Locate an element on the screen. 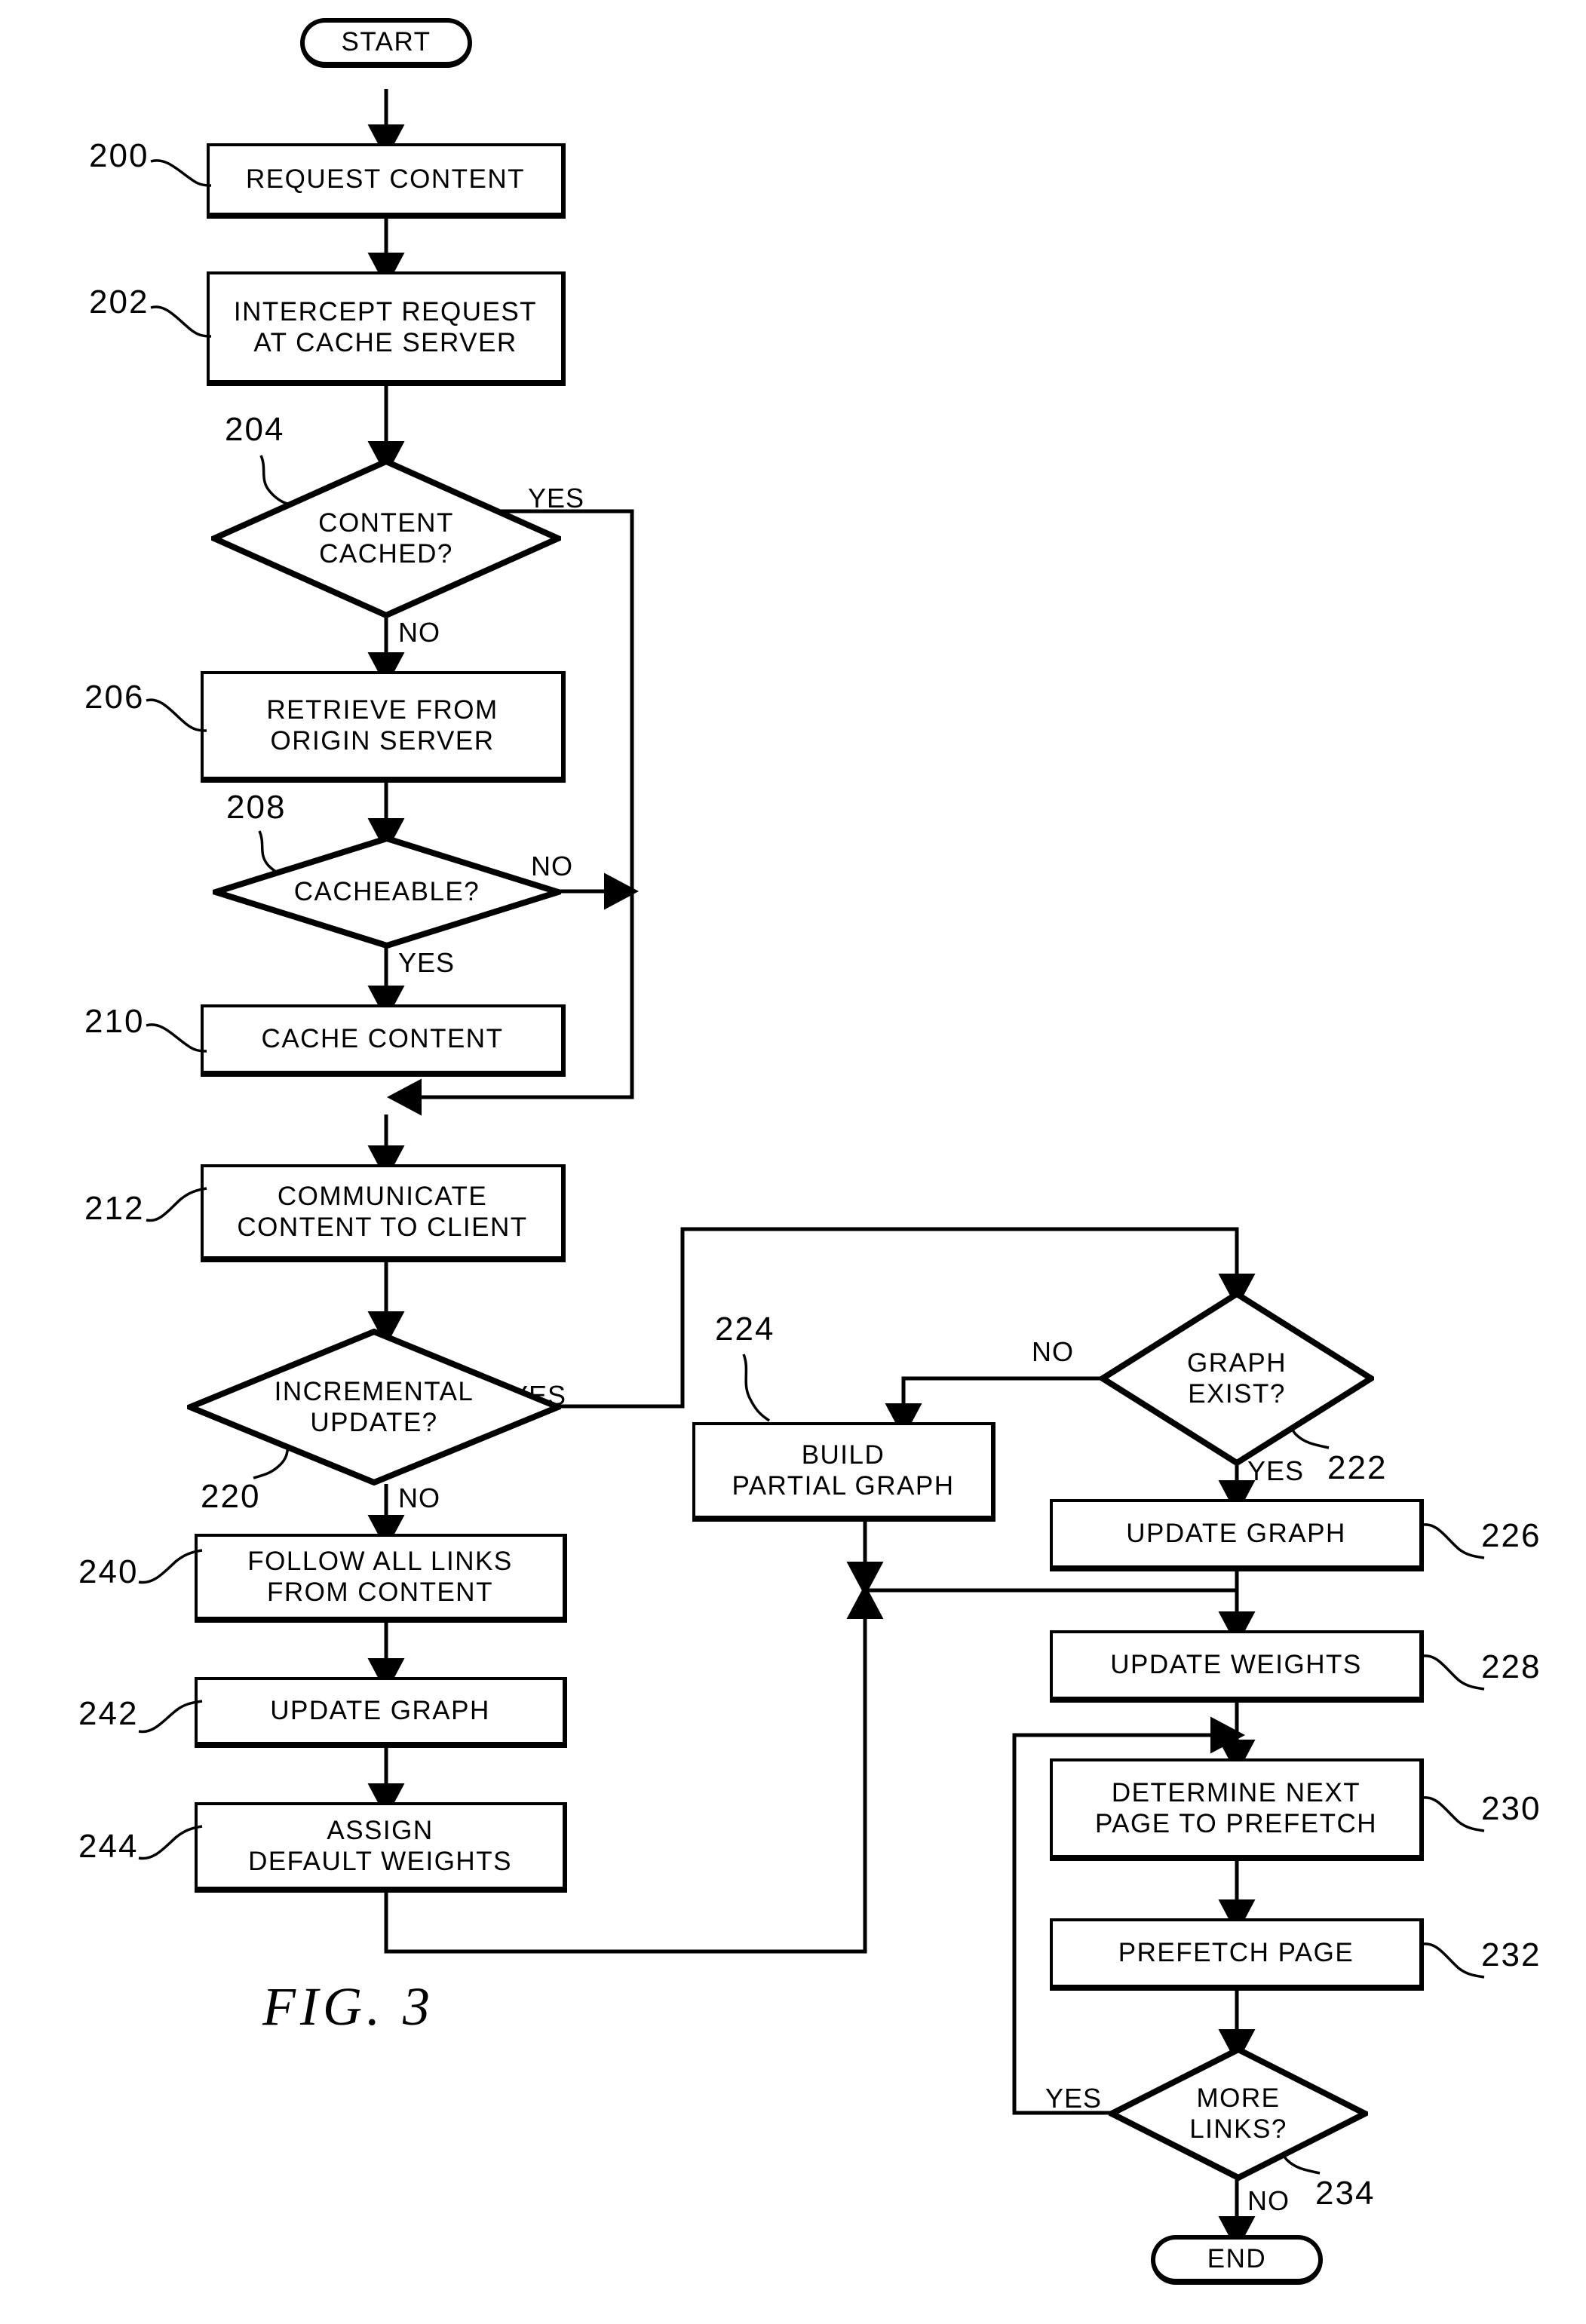 The width and height of the screenshot is (1586, 2324). ref-number-210: 210 is located at coordinates (114, 1021).